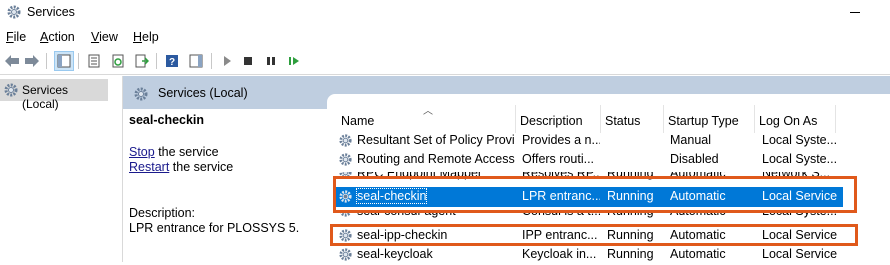 The height and width of the screenshot is (265, 890). What do you see at coordinates (248, 61) in the screenshot?
I see `stop-service-icon` at bounding box center [248, 61].